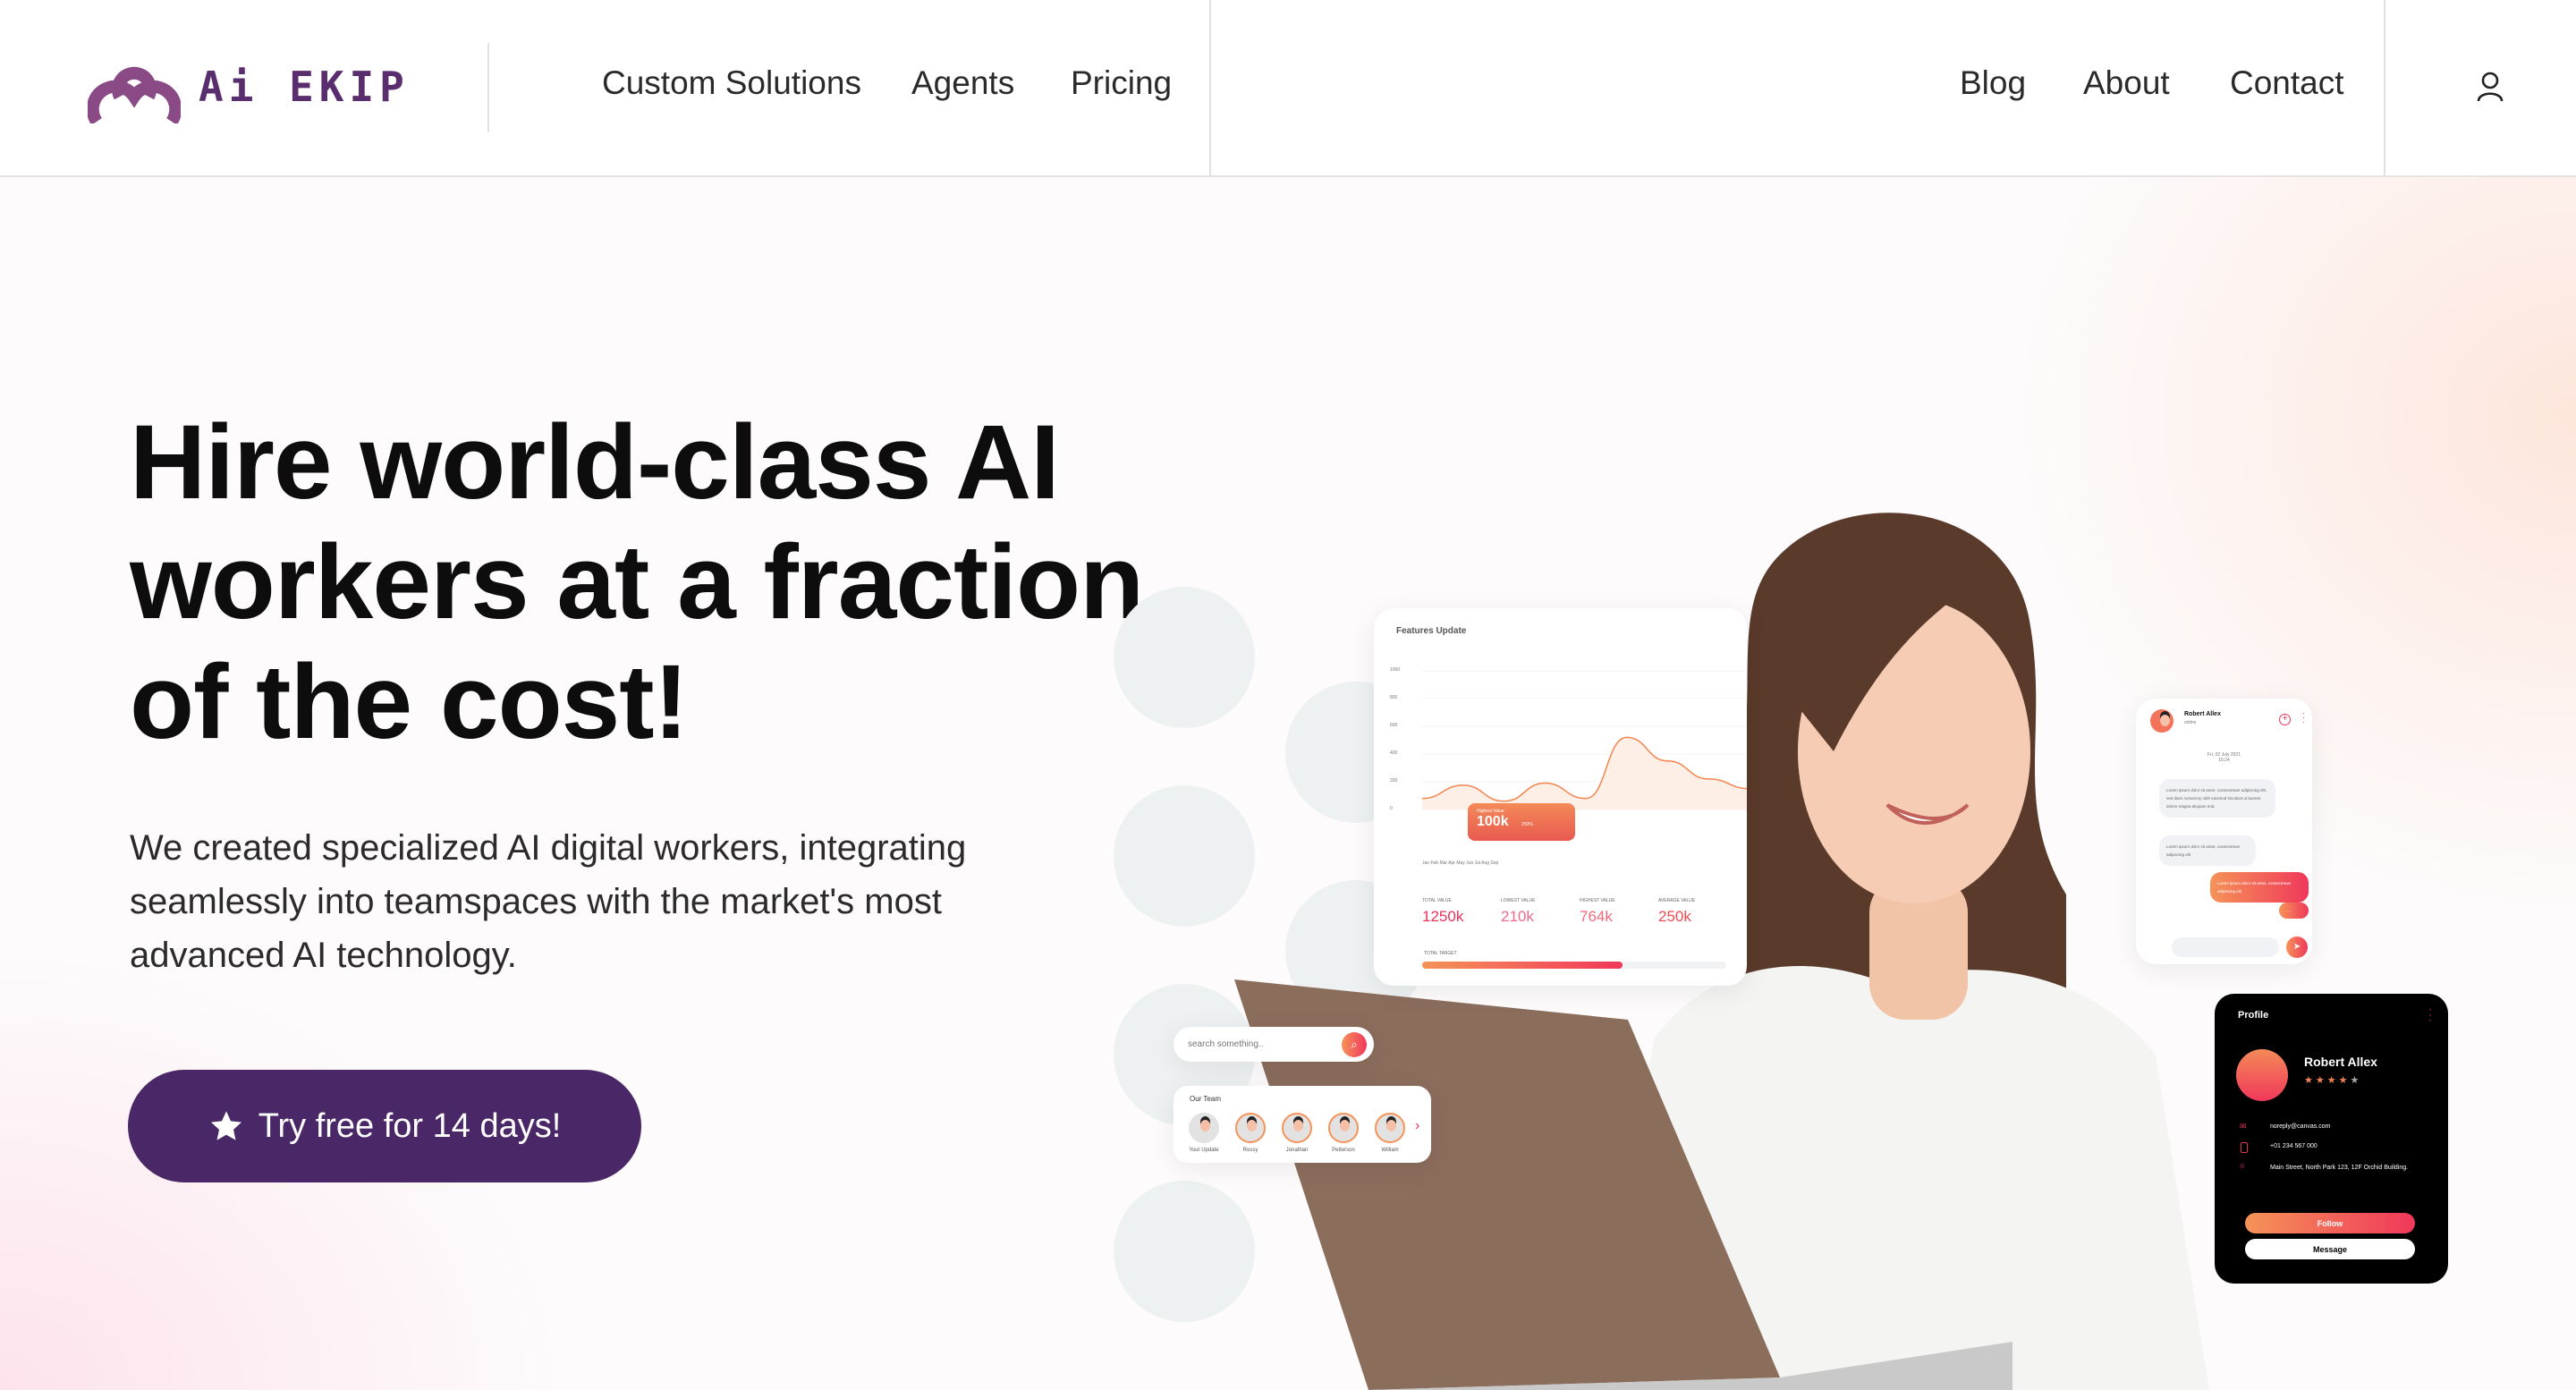 The width and height of the screenshot is (2576, 1390). I want to click on stat-label: TOTAL VALUE, so click(1437, 900).